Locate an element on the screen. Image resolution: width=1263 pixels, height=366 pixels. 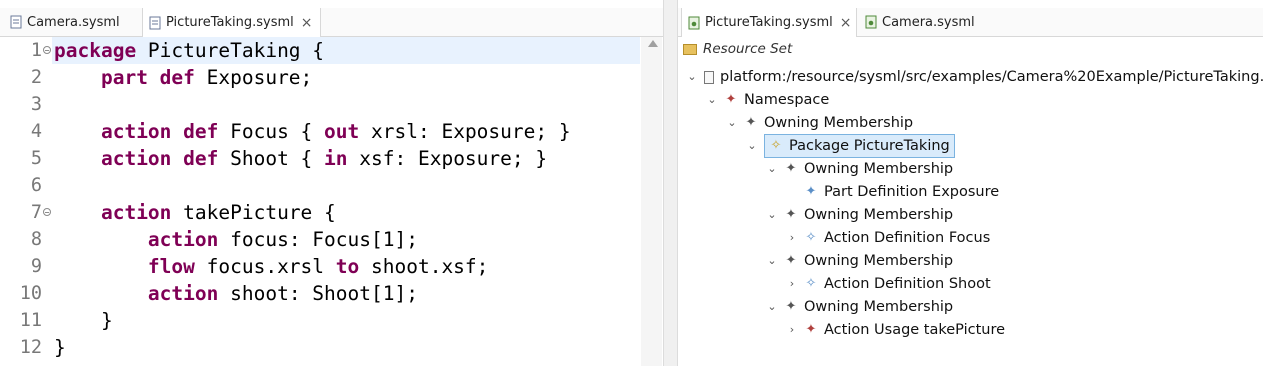
pane-divider is located at coordinates (670, 183).